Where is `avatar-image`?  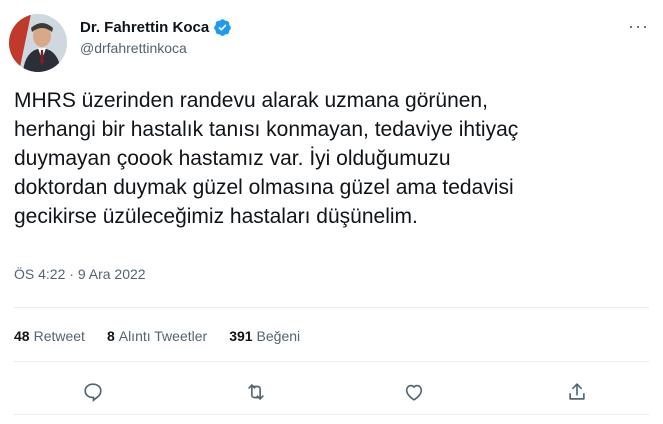
avatar-image is located at coordinates (38, 43).